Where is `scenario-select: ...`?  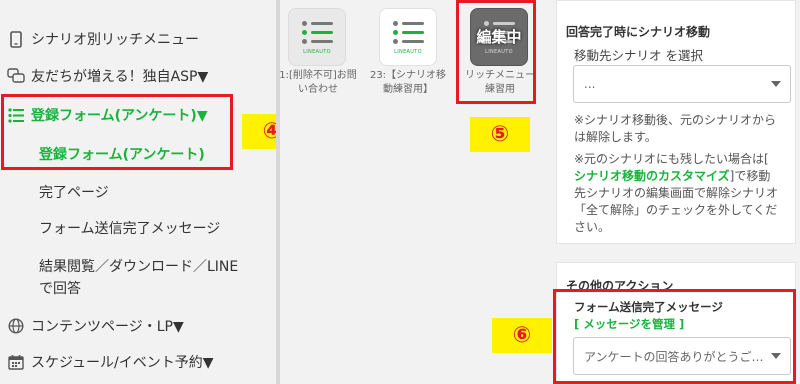 scenario-select: ... is located at coordinates (682, 84).